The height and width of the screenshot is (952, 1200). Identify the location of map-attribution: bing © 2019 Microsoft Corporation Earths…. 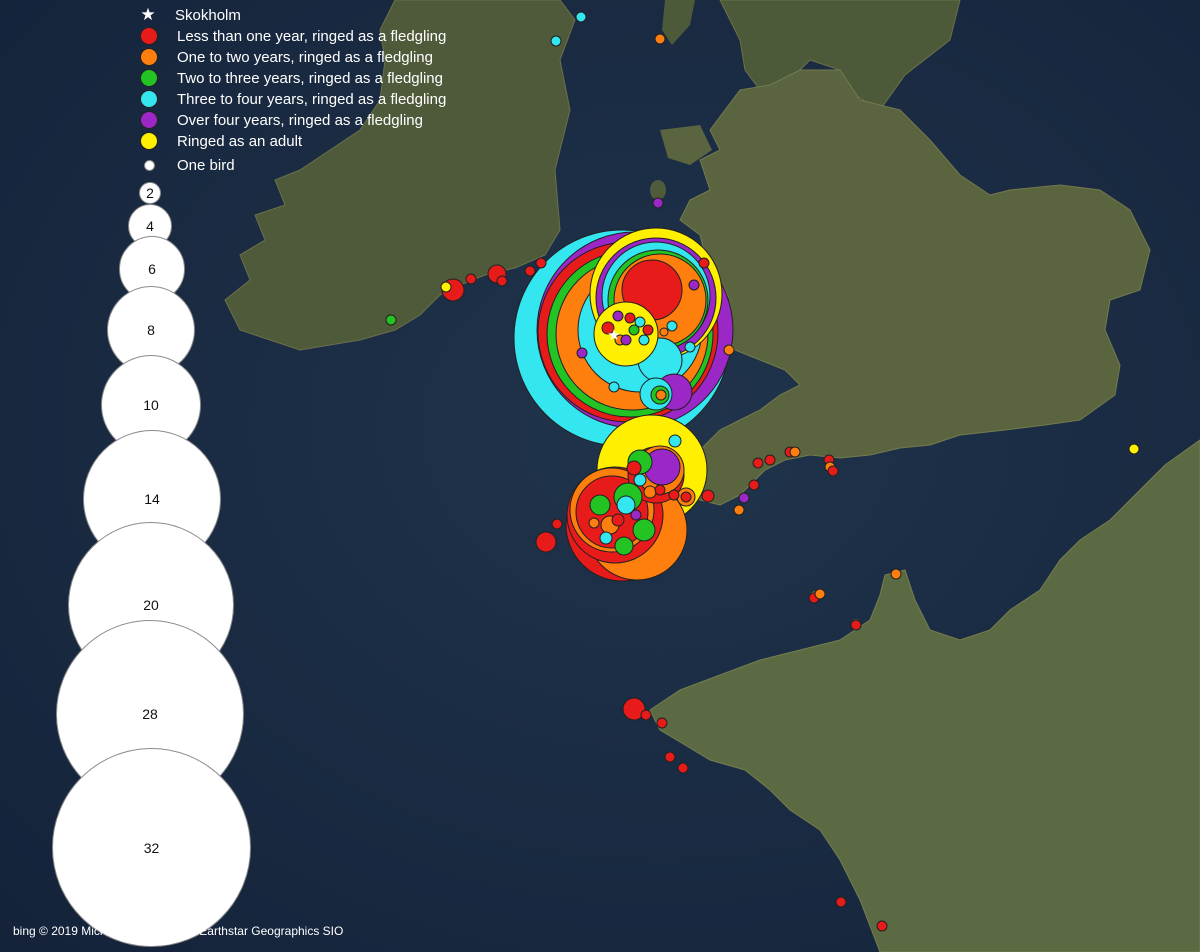
(178, 931).